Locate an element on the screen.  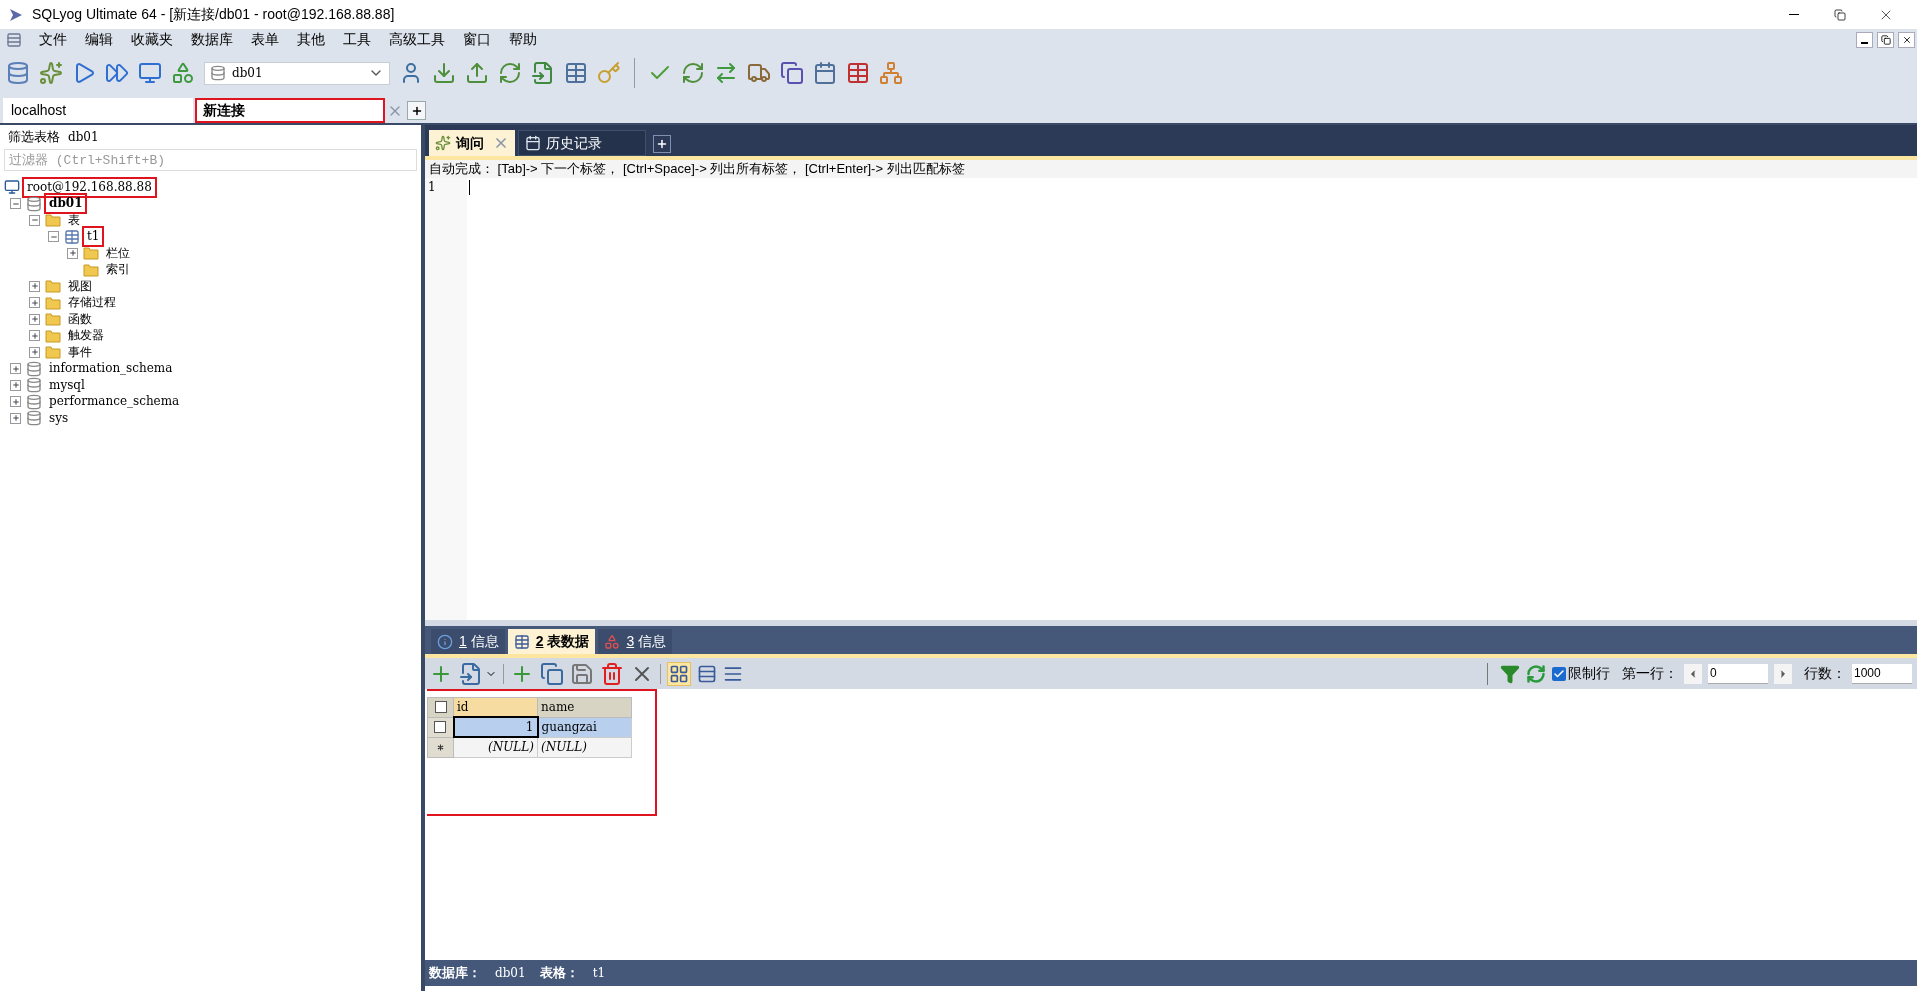
tree-item: 视图 is located at coordinates (80, 286).